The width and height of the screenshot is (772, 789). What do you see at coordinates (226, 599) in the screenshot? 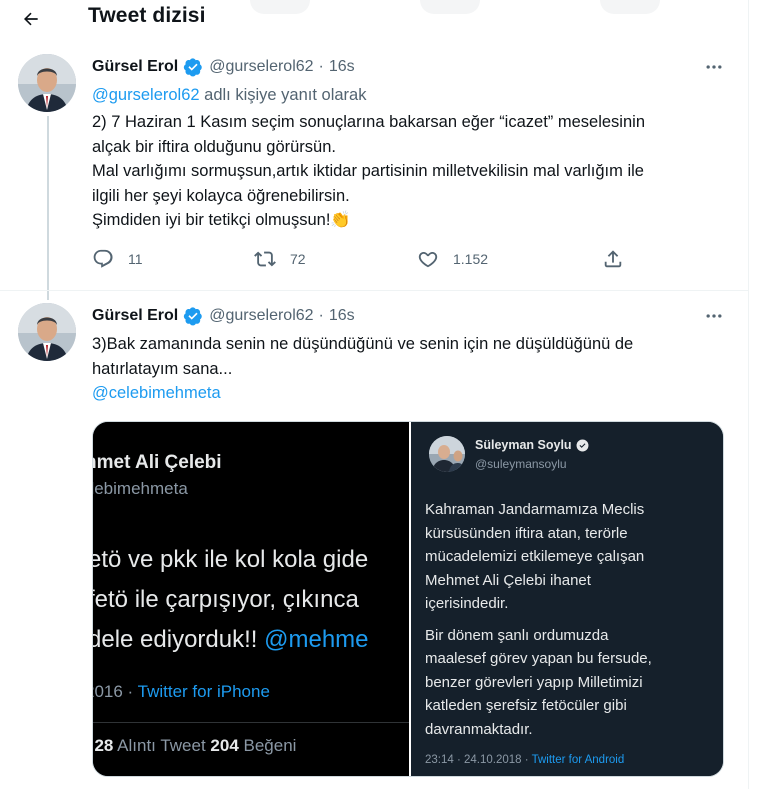
I see `screenshot-text-line: fetö ile çarpışıyor, çıkınca` at bounding box center [226, 599].